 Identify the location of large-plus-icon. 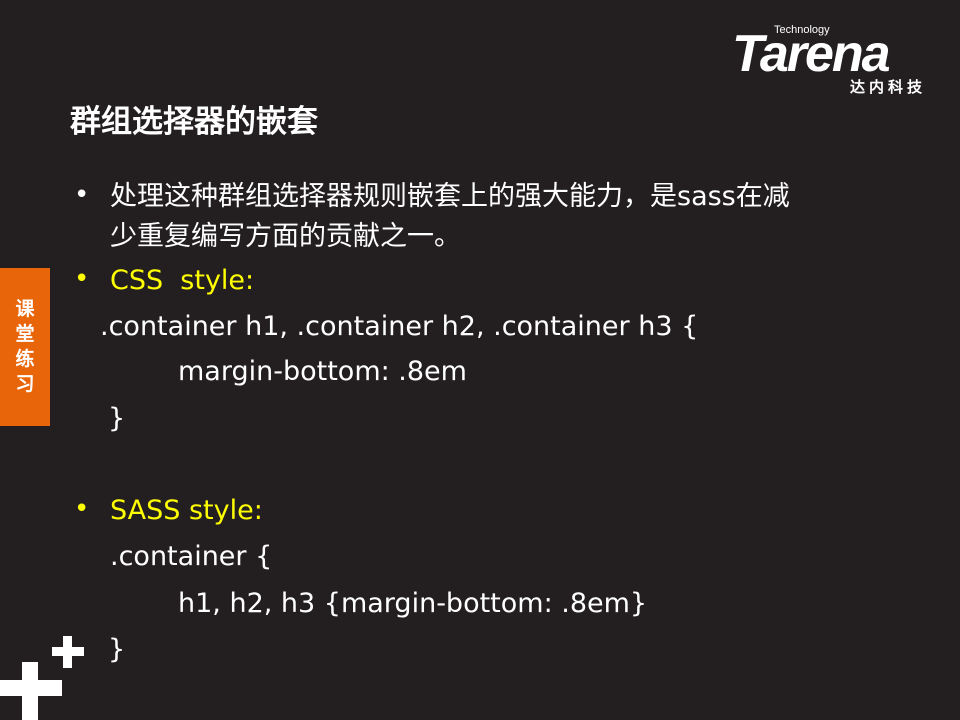
(31, 691).